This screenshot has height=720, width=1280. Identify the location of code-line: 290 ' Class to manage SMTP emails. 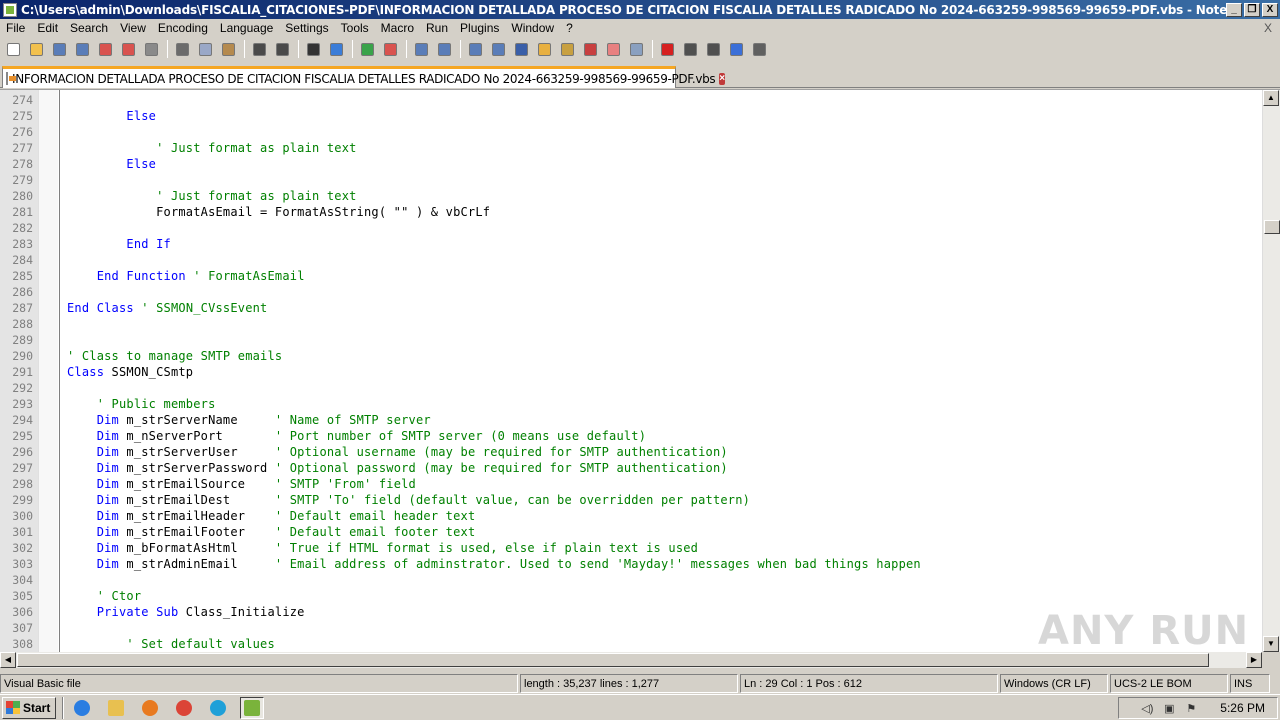
(630, 356).